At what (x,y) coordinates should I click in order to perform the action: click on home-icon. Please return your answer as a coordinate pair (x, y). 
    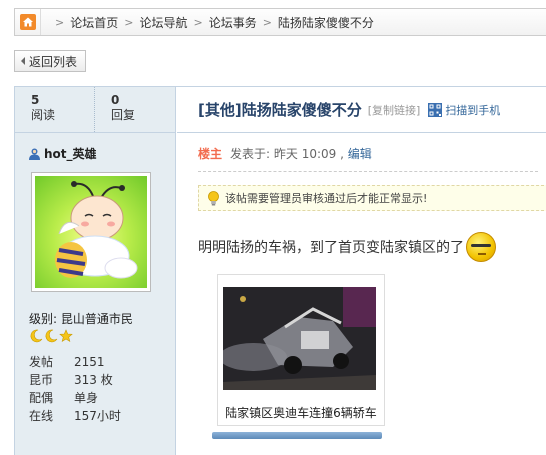
    Looking at the image, I should click on (28, 22).